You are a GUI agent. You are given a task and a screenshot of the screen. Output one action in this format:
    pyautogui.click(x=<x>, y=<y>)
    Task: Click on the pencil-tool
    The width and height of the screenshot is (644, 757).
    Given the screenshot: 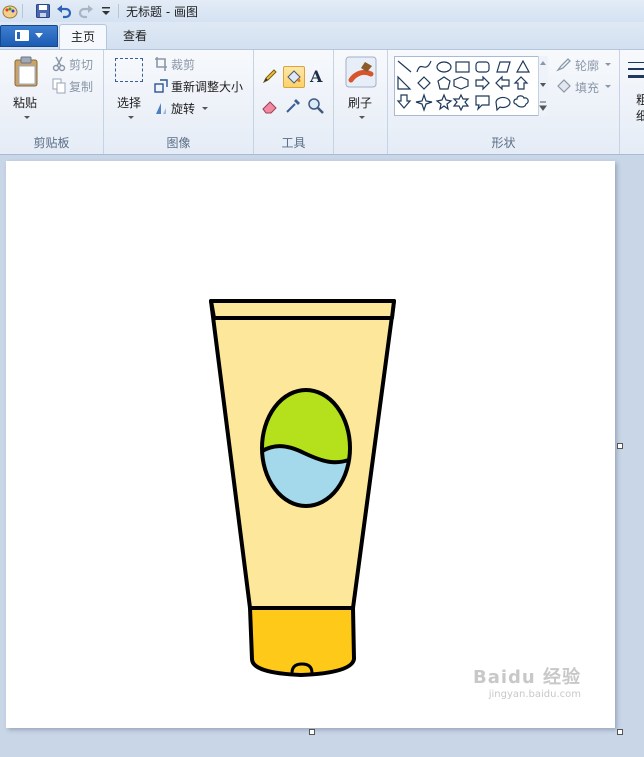 What is the action you would take?
    pyautogui.click(x=271, y=77)
    